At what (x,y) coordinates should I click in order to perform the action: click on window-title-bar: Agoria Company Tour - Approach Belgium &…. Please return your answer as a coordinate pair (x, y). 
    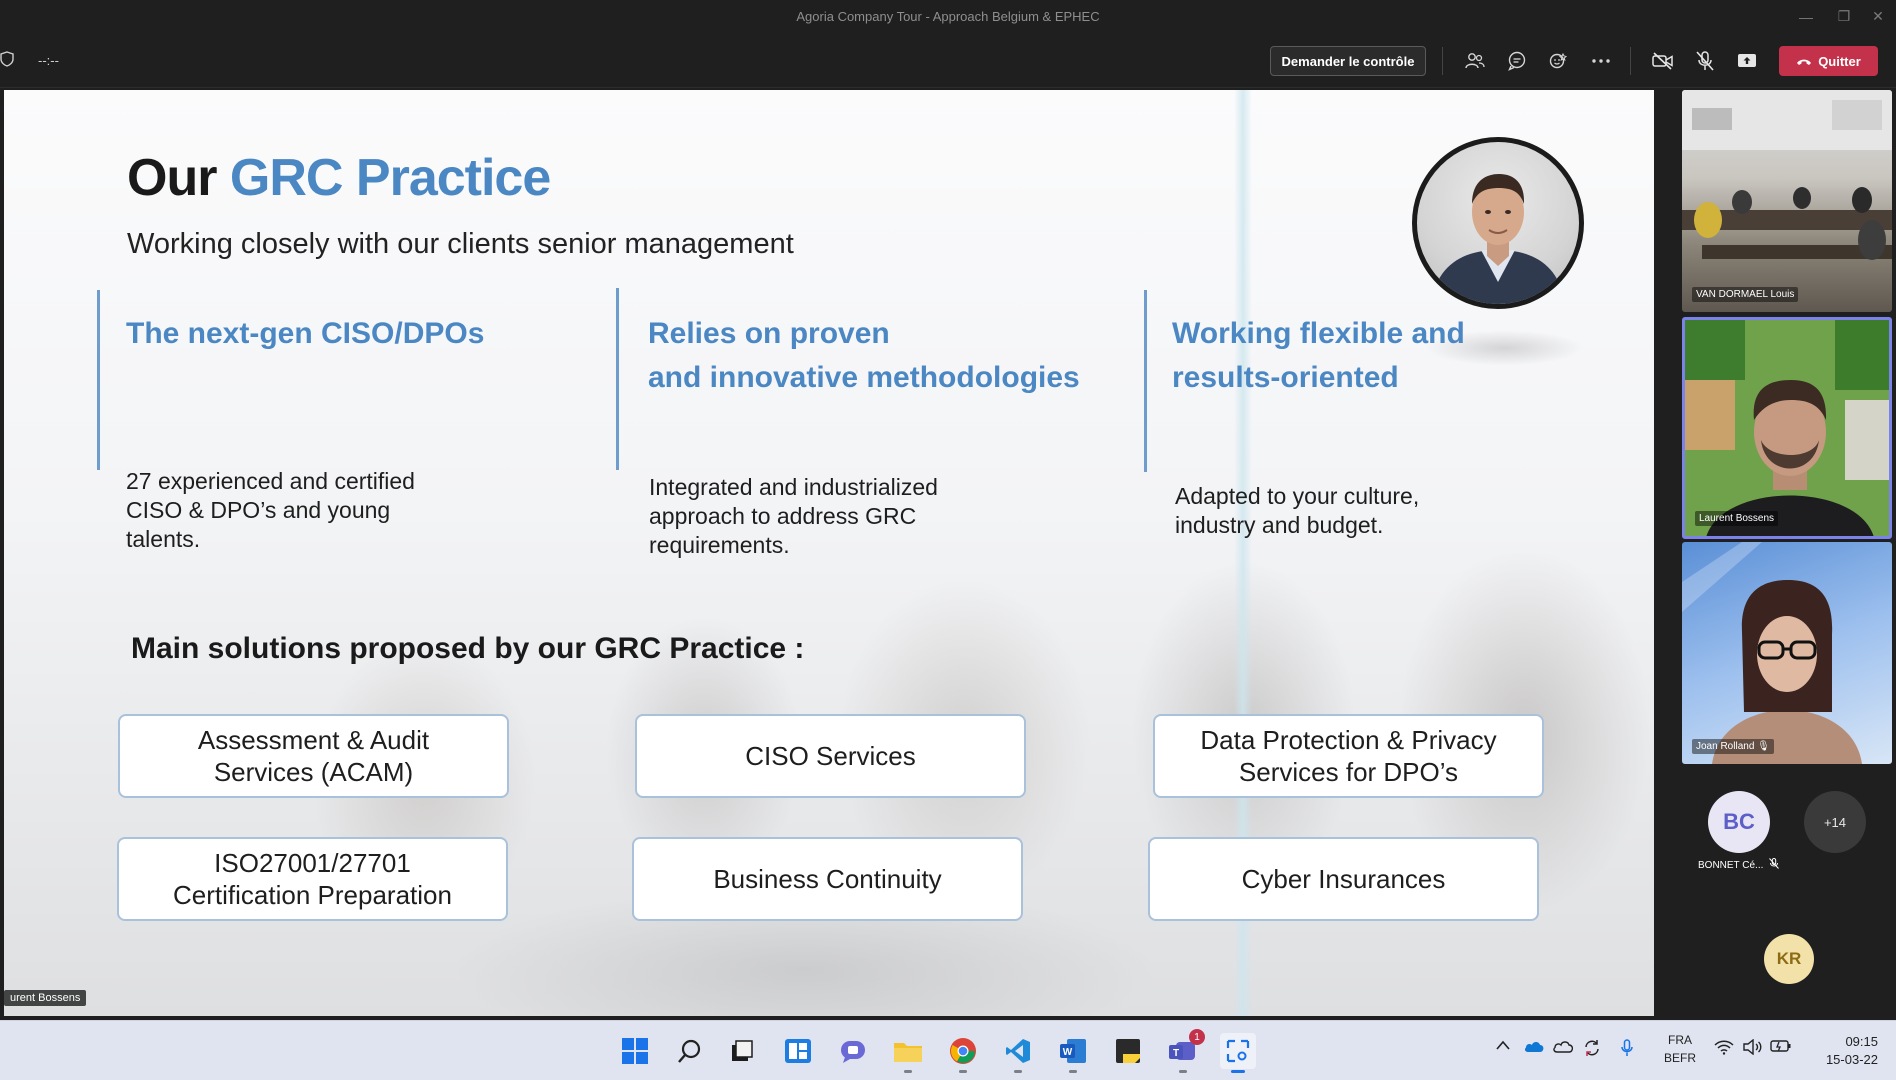
    Looking at the image, I should click on (948, 16).